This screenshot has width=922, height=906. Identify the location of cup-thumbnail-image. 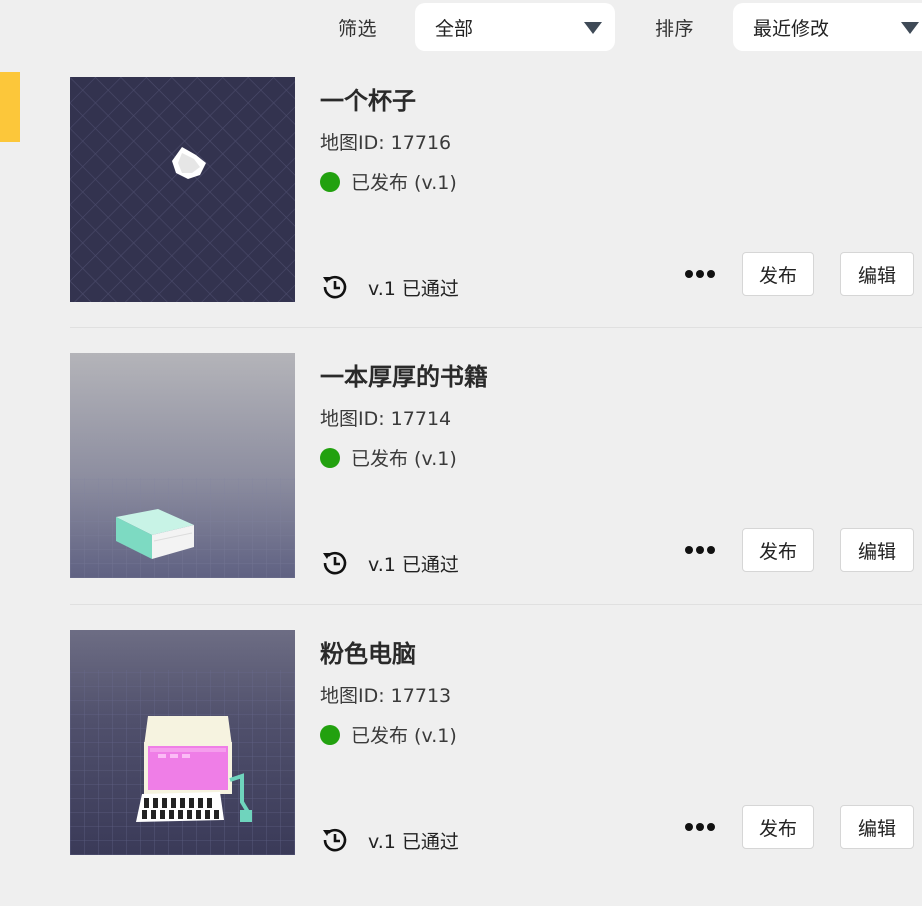
(182, 189).